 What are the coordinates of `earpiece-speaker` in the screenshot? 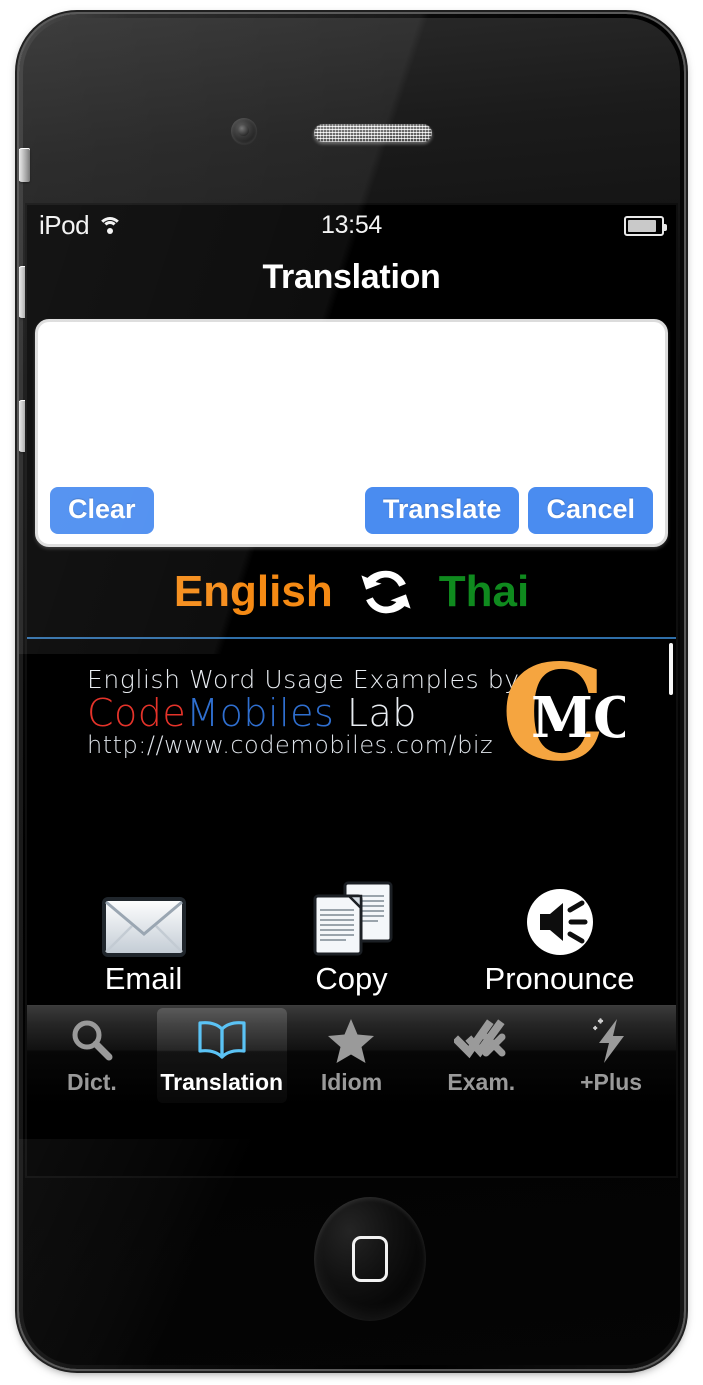 It's located at (373, 133).